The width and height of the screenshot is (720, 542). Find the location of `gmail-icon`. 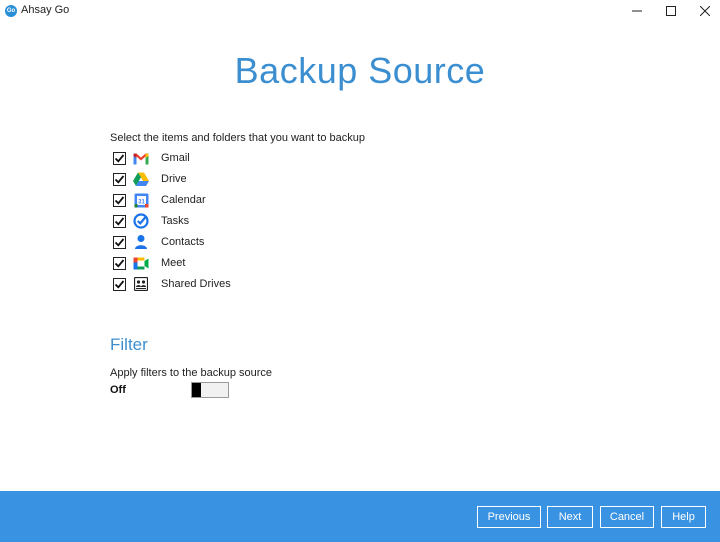

gmail-icon is located at coordinates (141, 158).